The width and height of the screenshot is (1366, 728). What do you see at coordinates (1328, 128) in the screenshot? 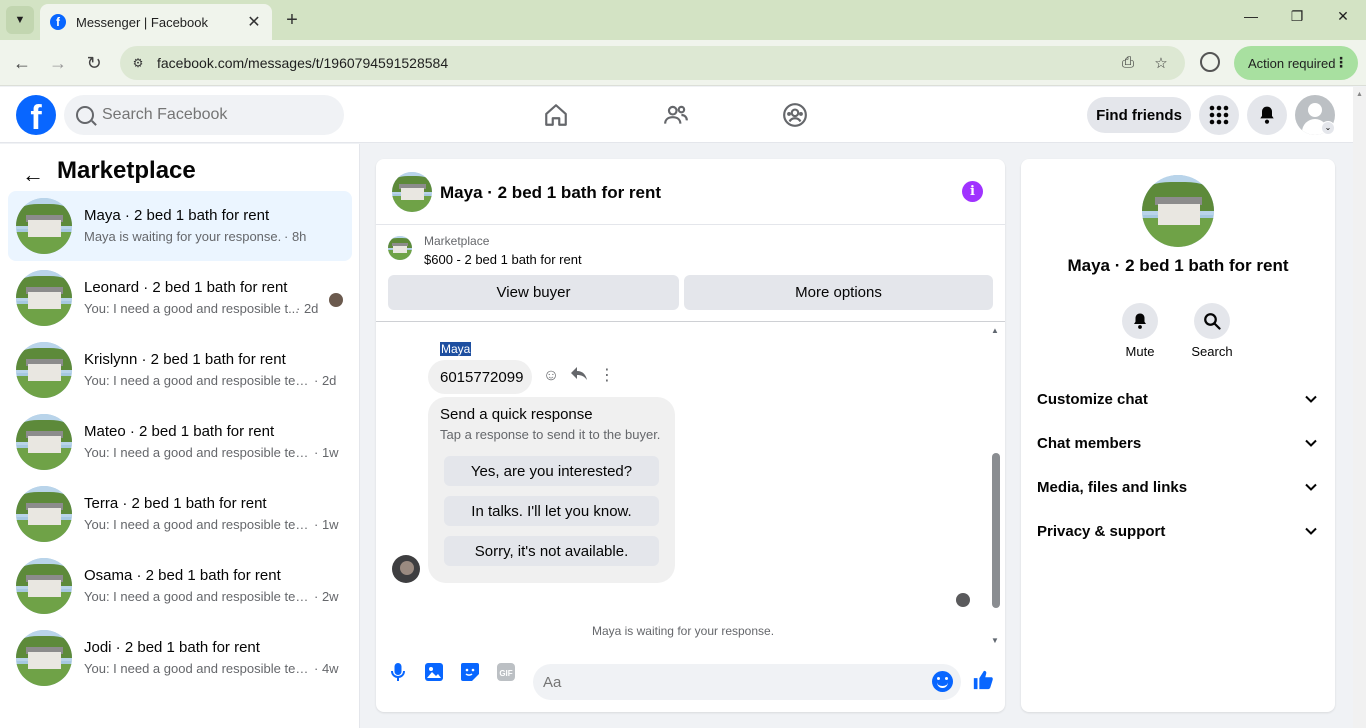
I see `account-chevron-icon: ⌄` at bounding box center [1328, 128].